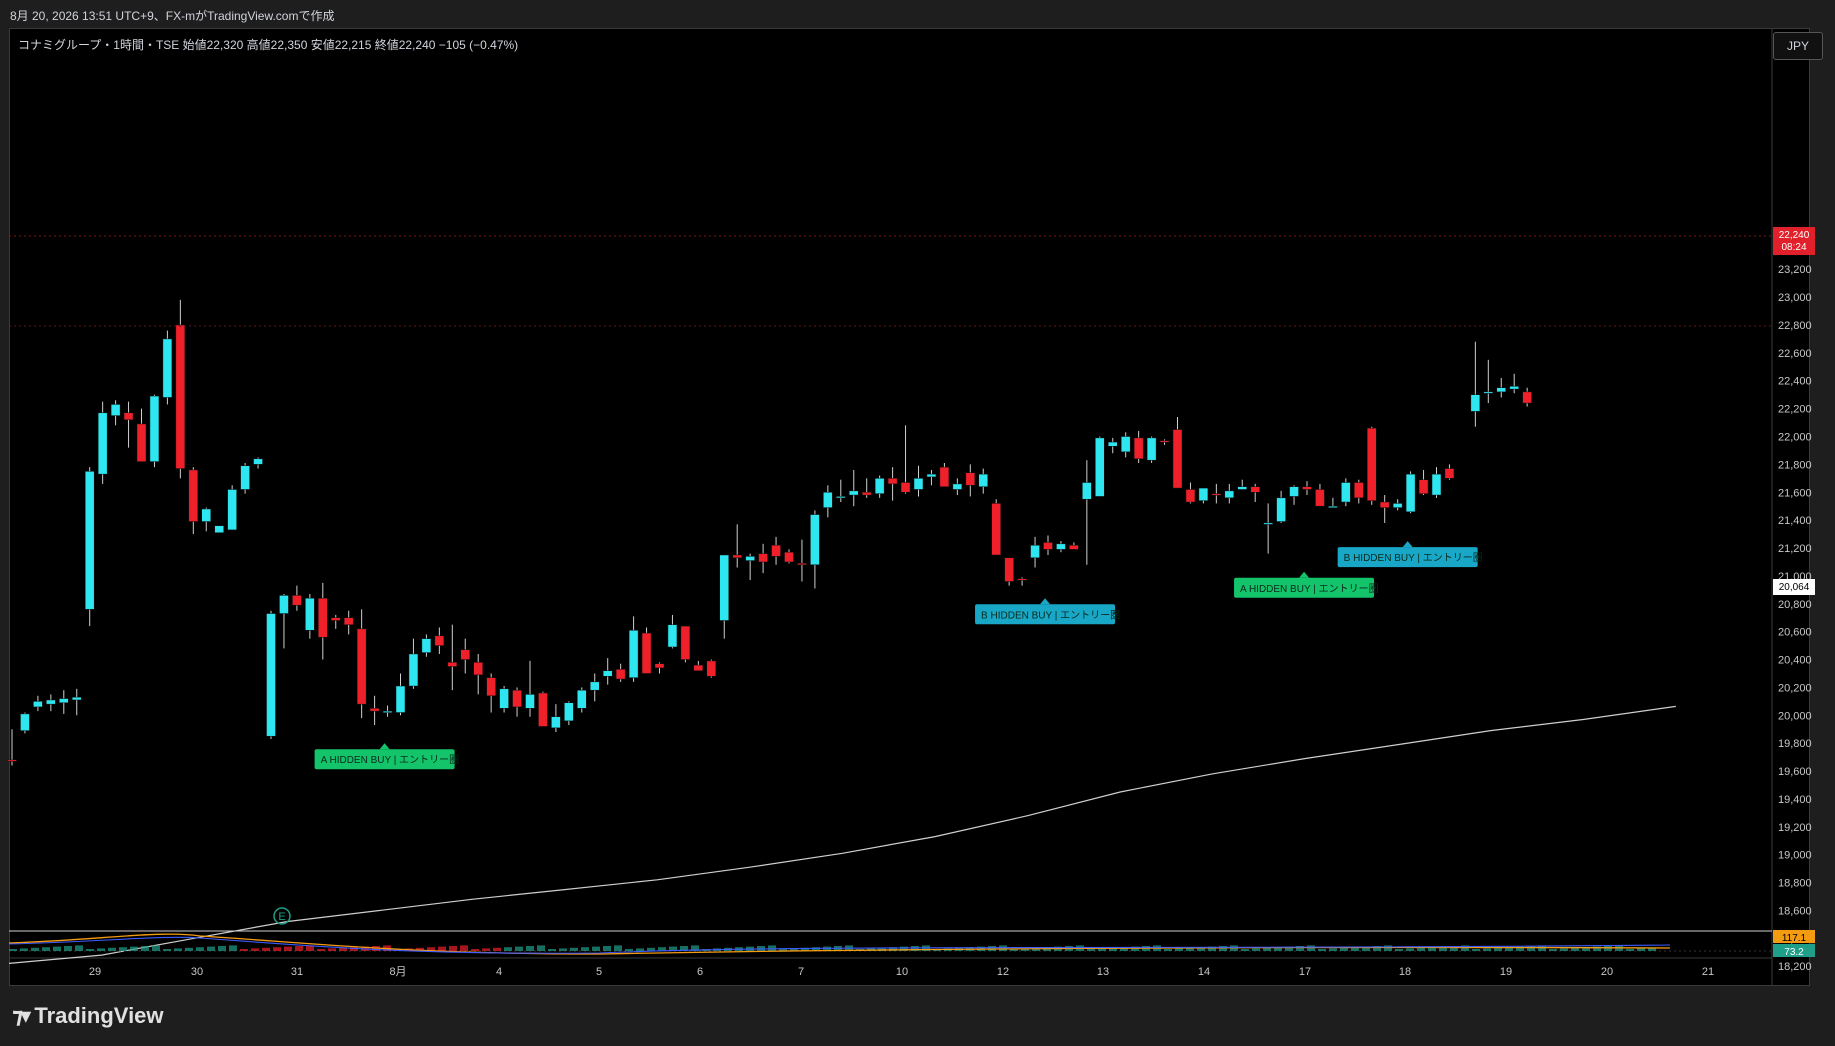 The height and width of the screenshot is (1046, 1835). I want to click on price-tick-label: 22,600, so click(1795, 354).